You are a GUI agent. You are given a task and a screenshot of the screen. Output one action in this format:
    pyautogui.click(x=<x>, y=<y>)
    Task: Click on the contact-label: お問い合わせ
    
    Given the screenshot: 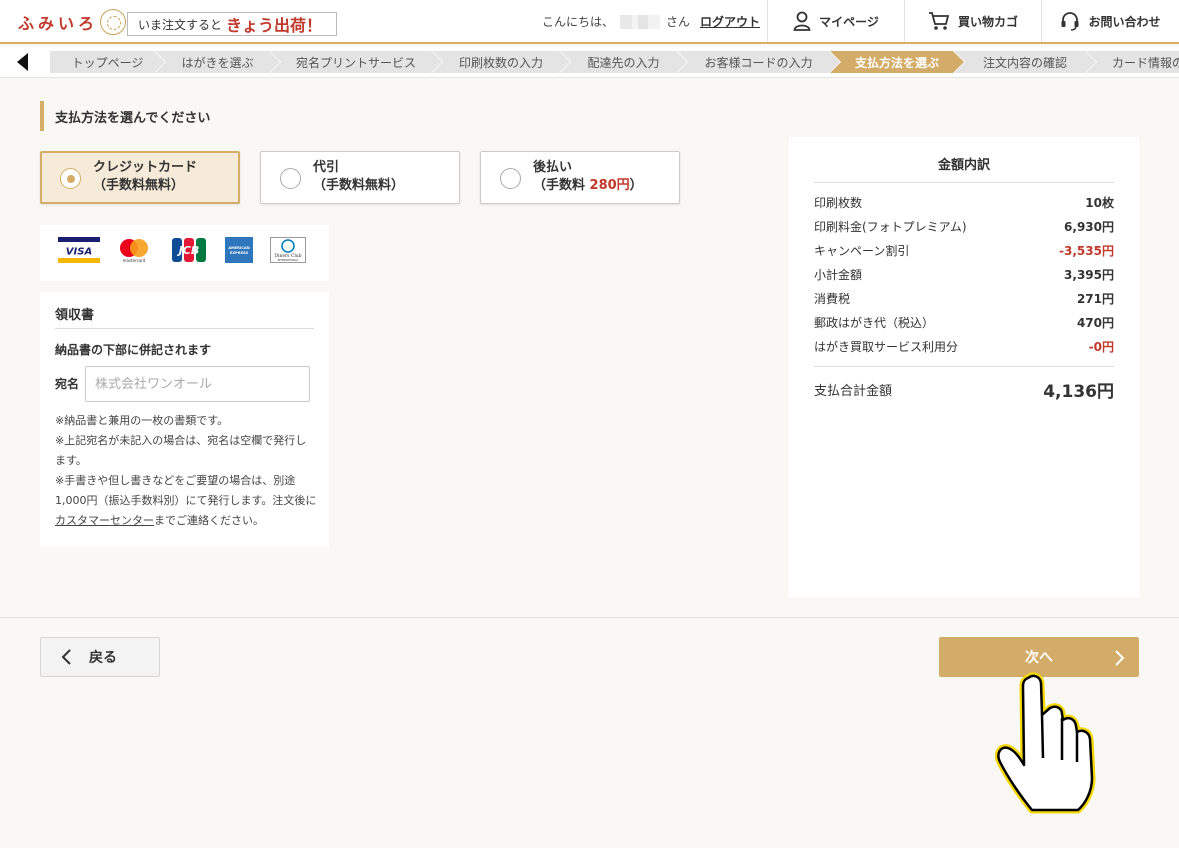 What is the action you would take?
    pyautogui.click(x=1124, y=21)
    